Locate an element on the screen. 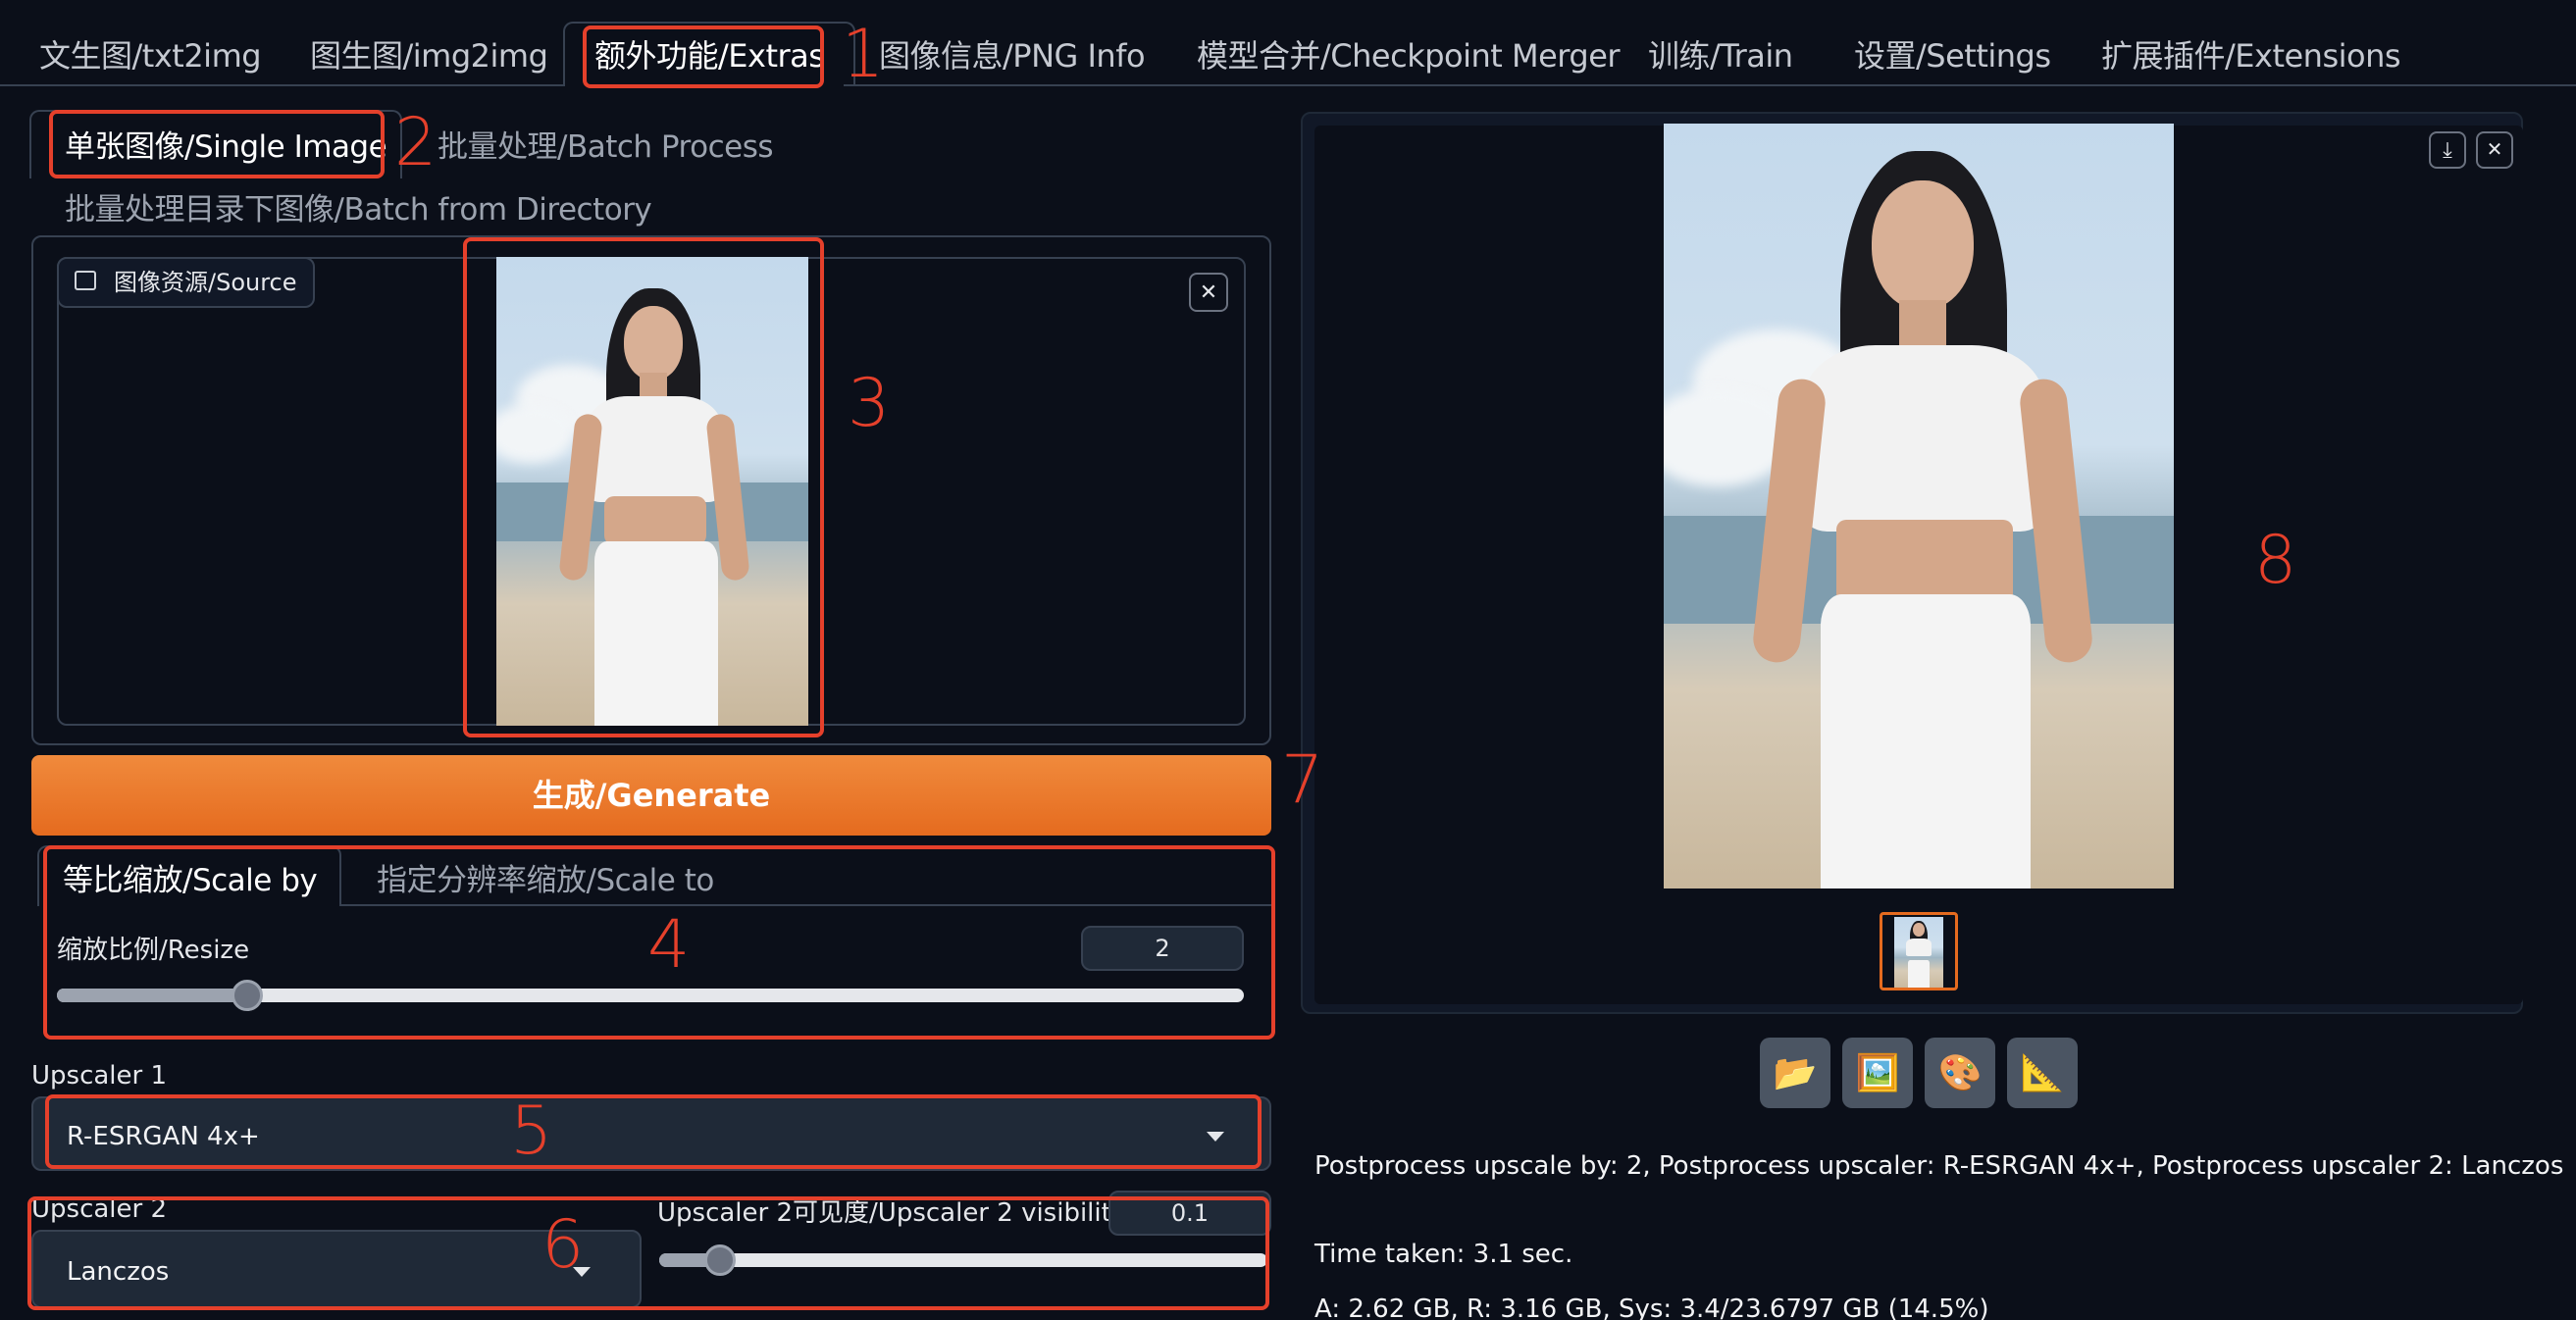 The height and width of the screenshot is (1320, 2576). download-button: ⤓ is located at coordinates (2447, 150).